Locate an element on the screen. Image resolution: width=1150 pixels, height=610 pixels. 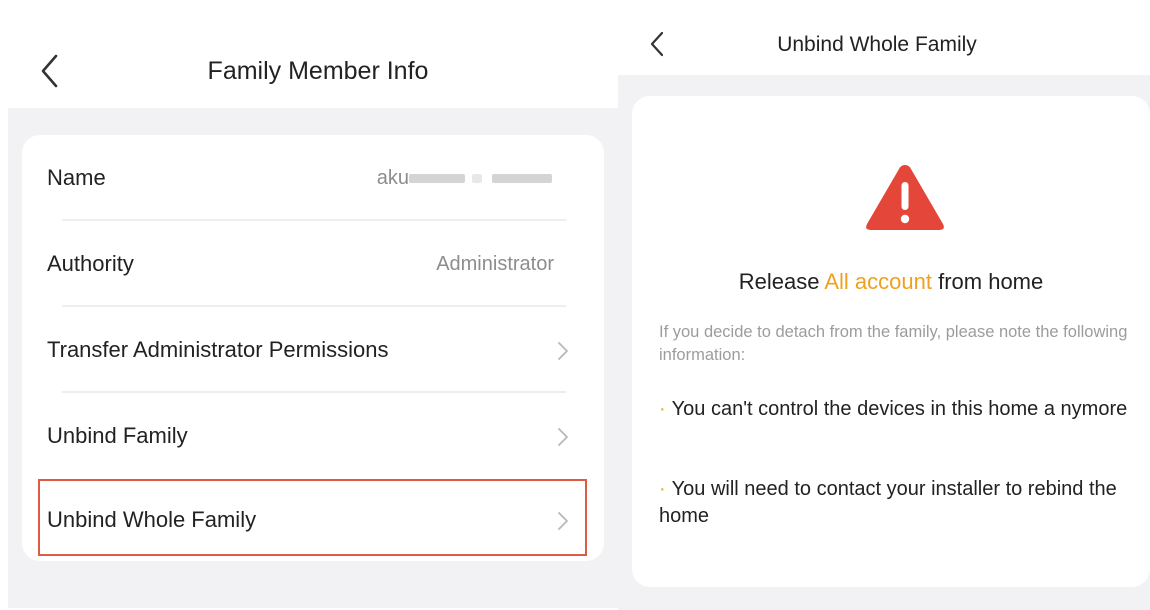
unbind-family-label: Unbind Family is located at coordinates (117, 435).